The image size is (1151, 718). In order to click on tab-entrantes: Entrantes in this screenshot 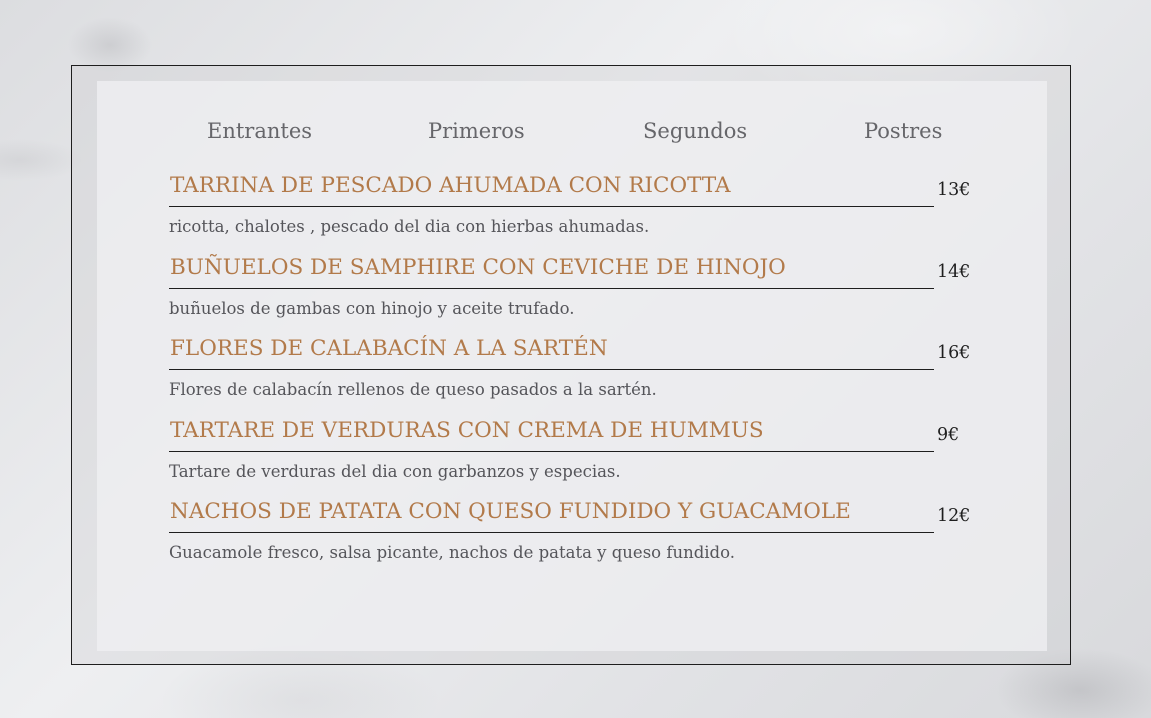, I will do `click(259, 131)`.